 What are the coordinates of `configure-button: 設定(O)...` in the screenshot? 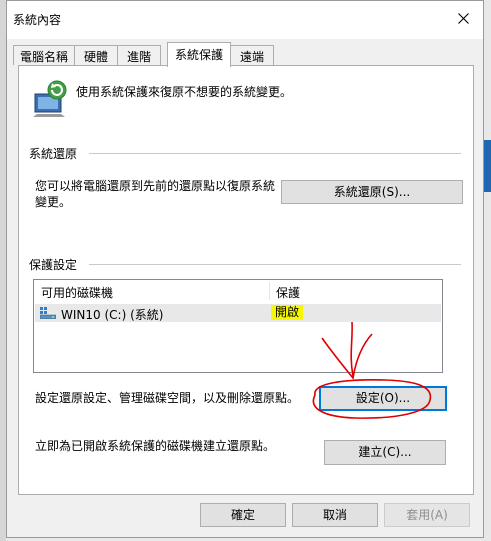 It's located at (383, 398).